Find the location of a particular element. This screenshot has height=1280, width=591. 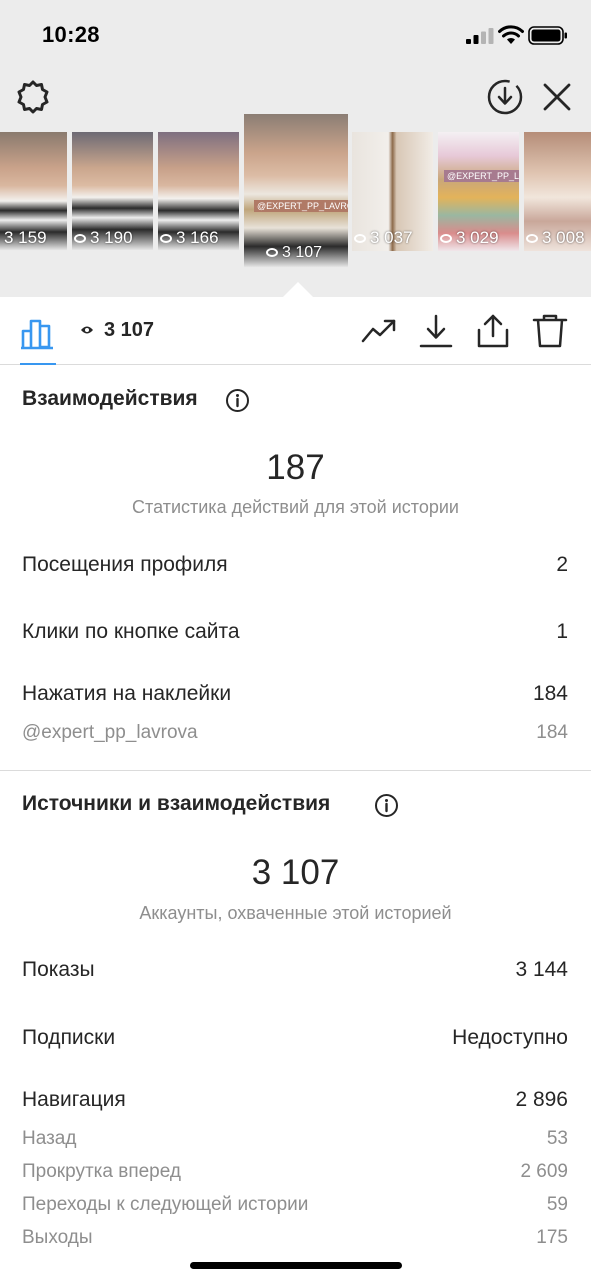

interactions-caption: Статистика действий для этой истории is located at coordinates (295, 507).